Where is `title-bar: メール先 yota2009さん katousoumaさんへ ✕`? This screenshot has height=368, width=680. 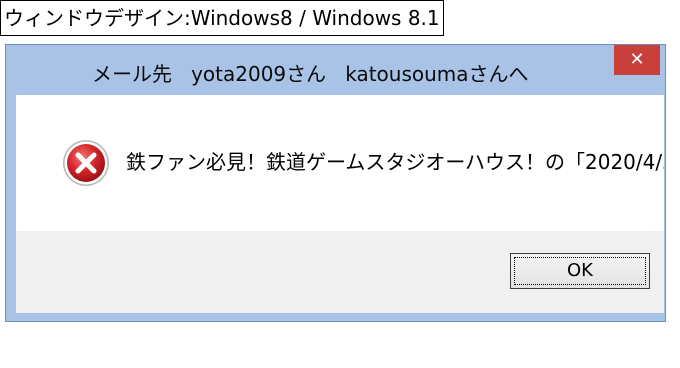 title-bar: メール先 yota2009さん katousoumaさんへ ✕ is located at coordinates (335, 70).